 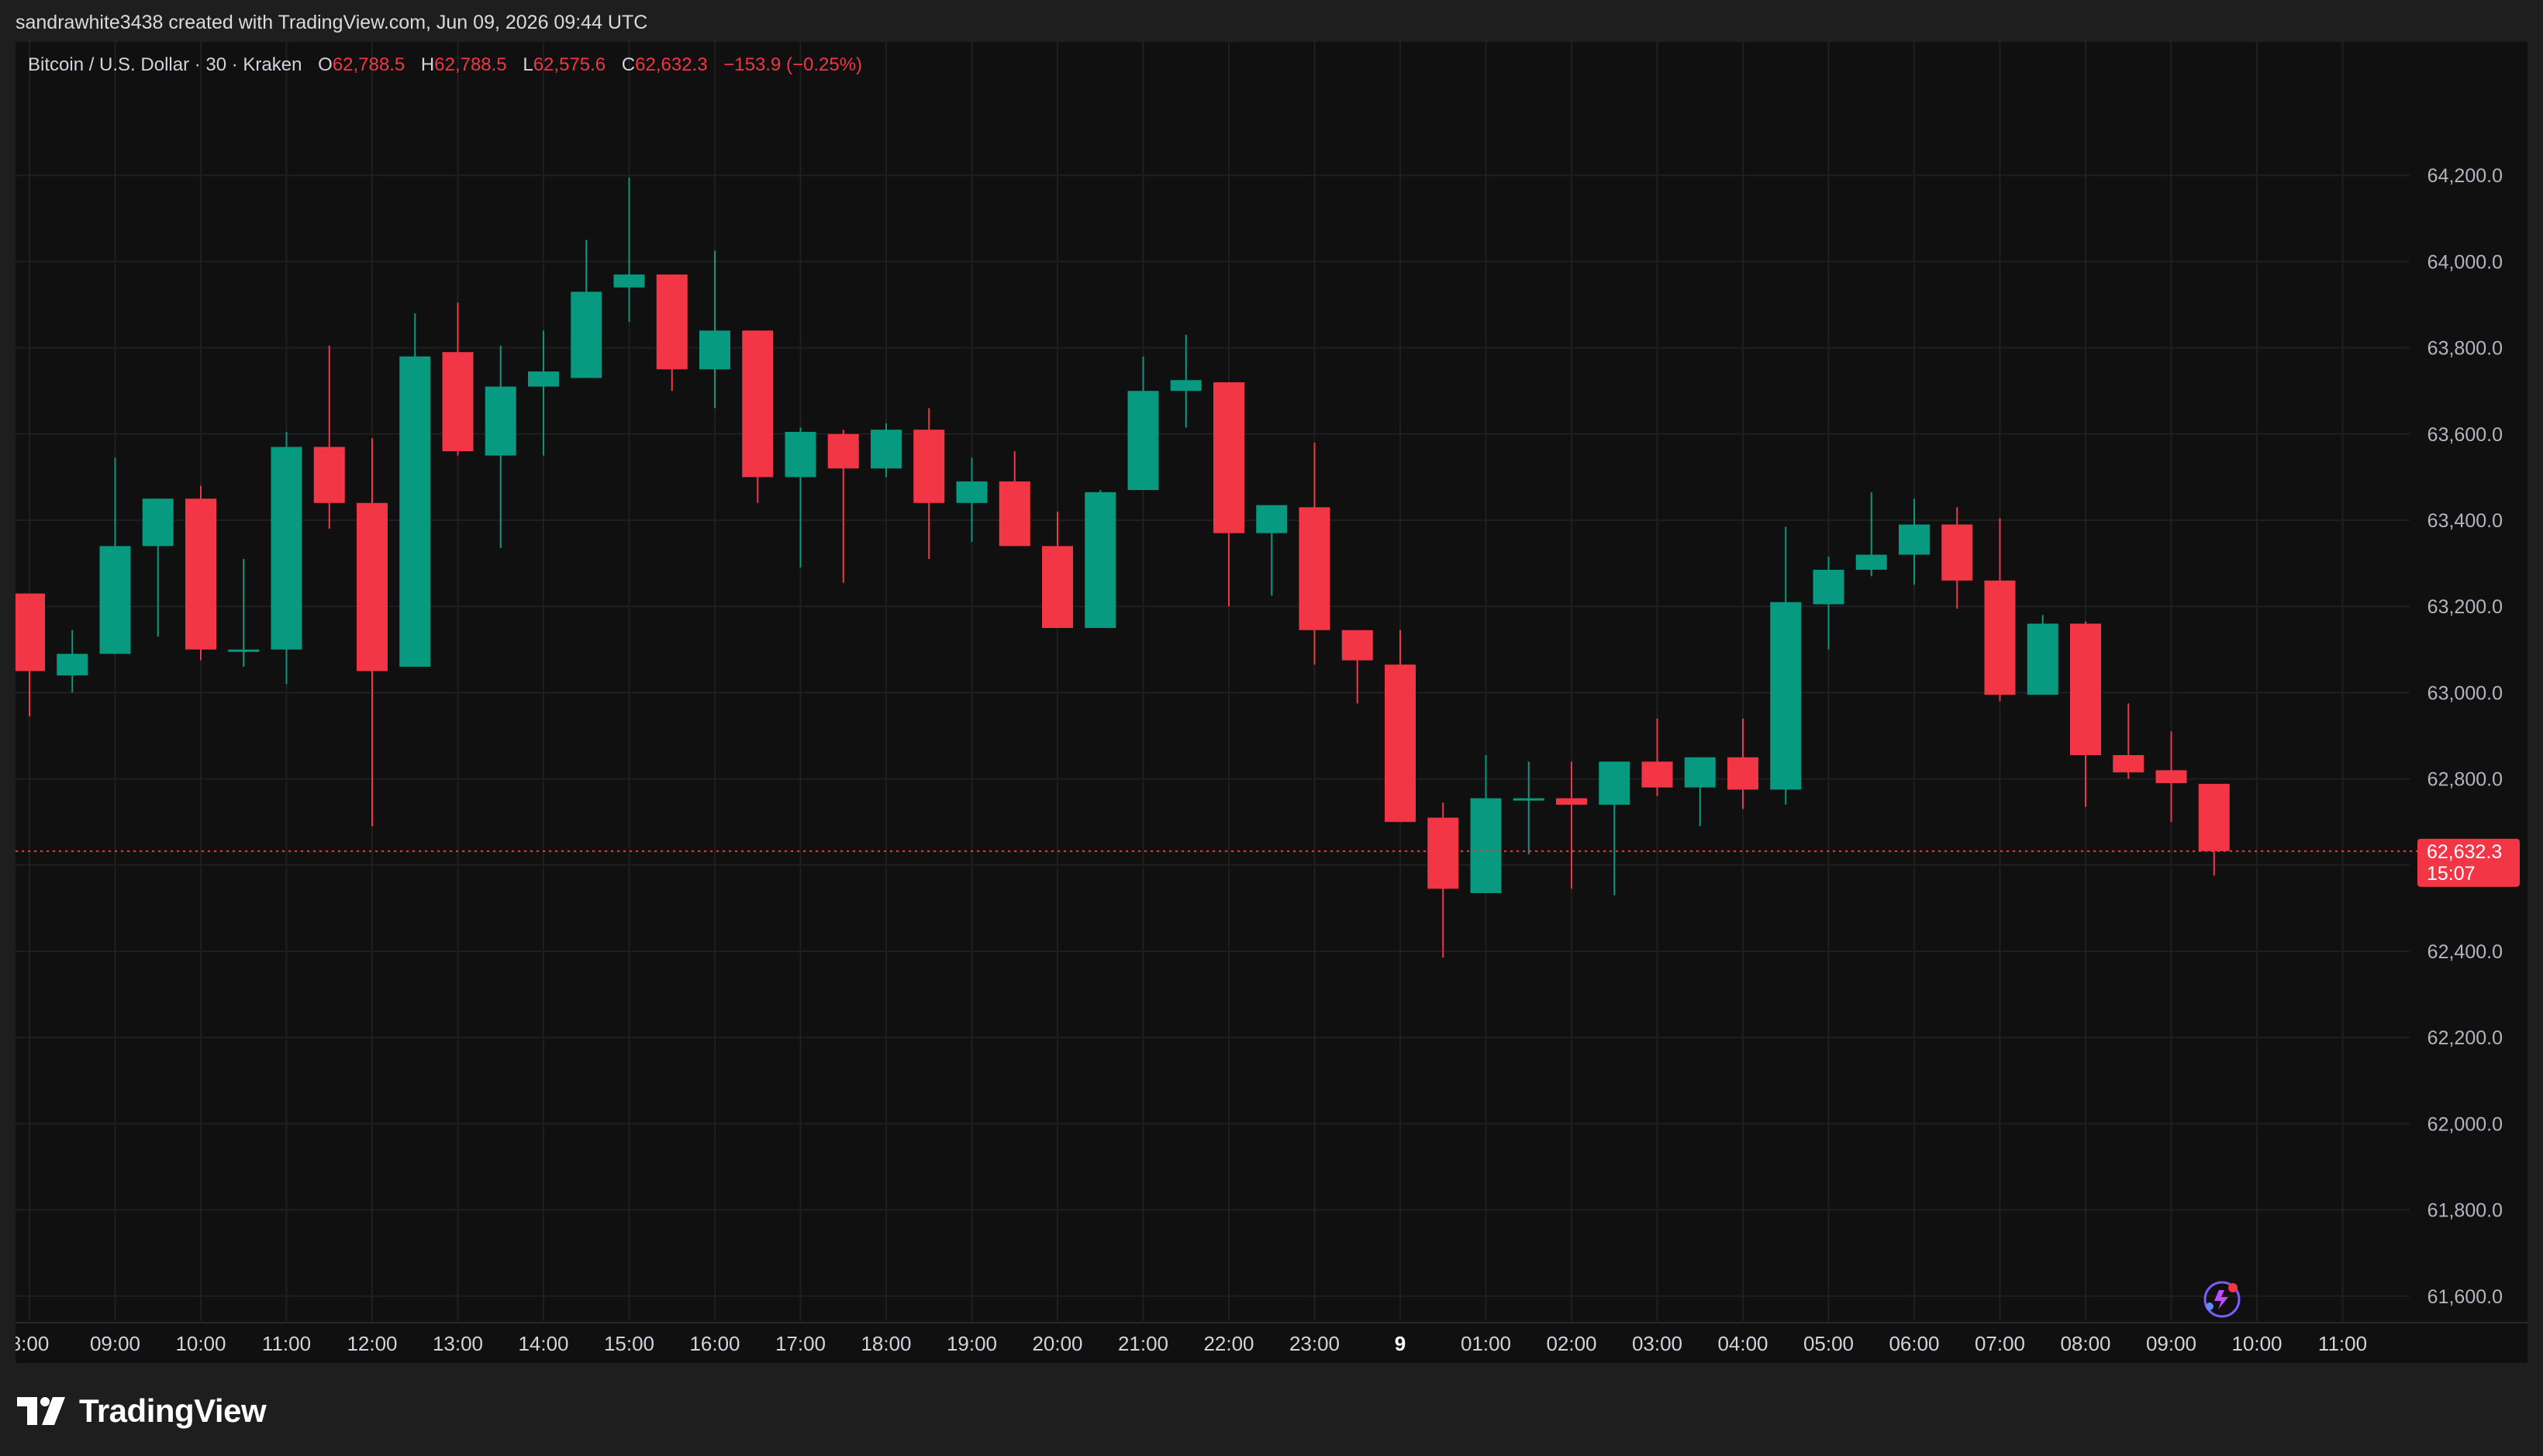 I want to click on time-tick-label: 17:00, so click(x=800, y=1344).